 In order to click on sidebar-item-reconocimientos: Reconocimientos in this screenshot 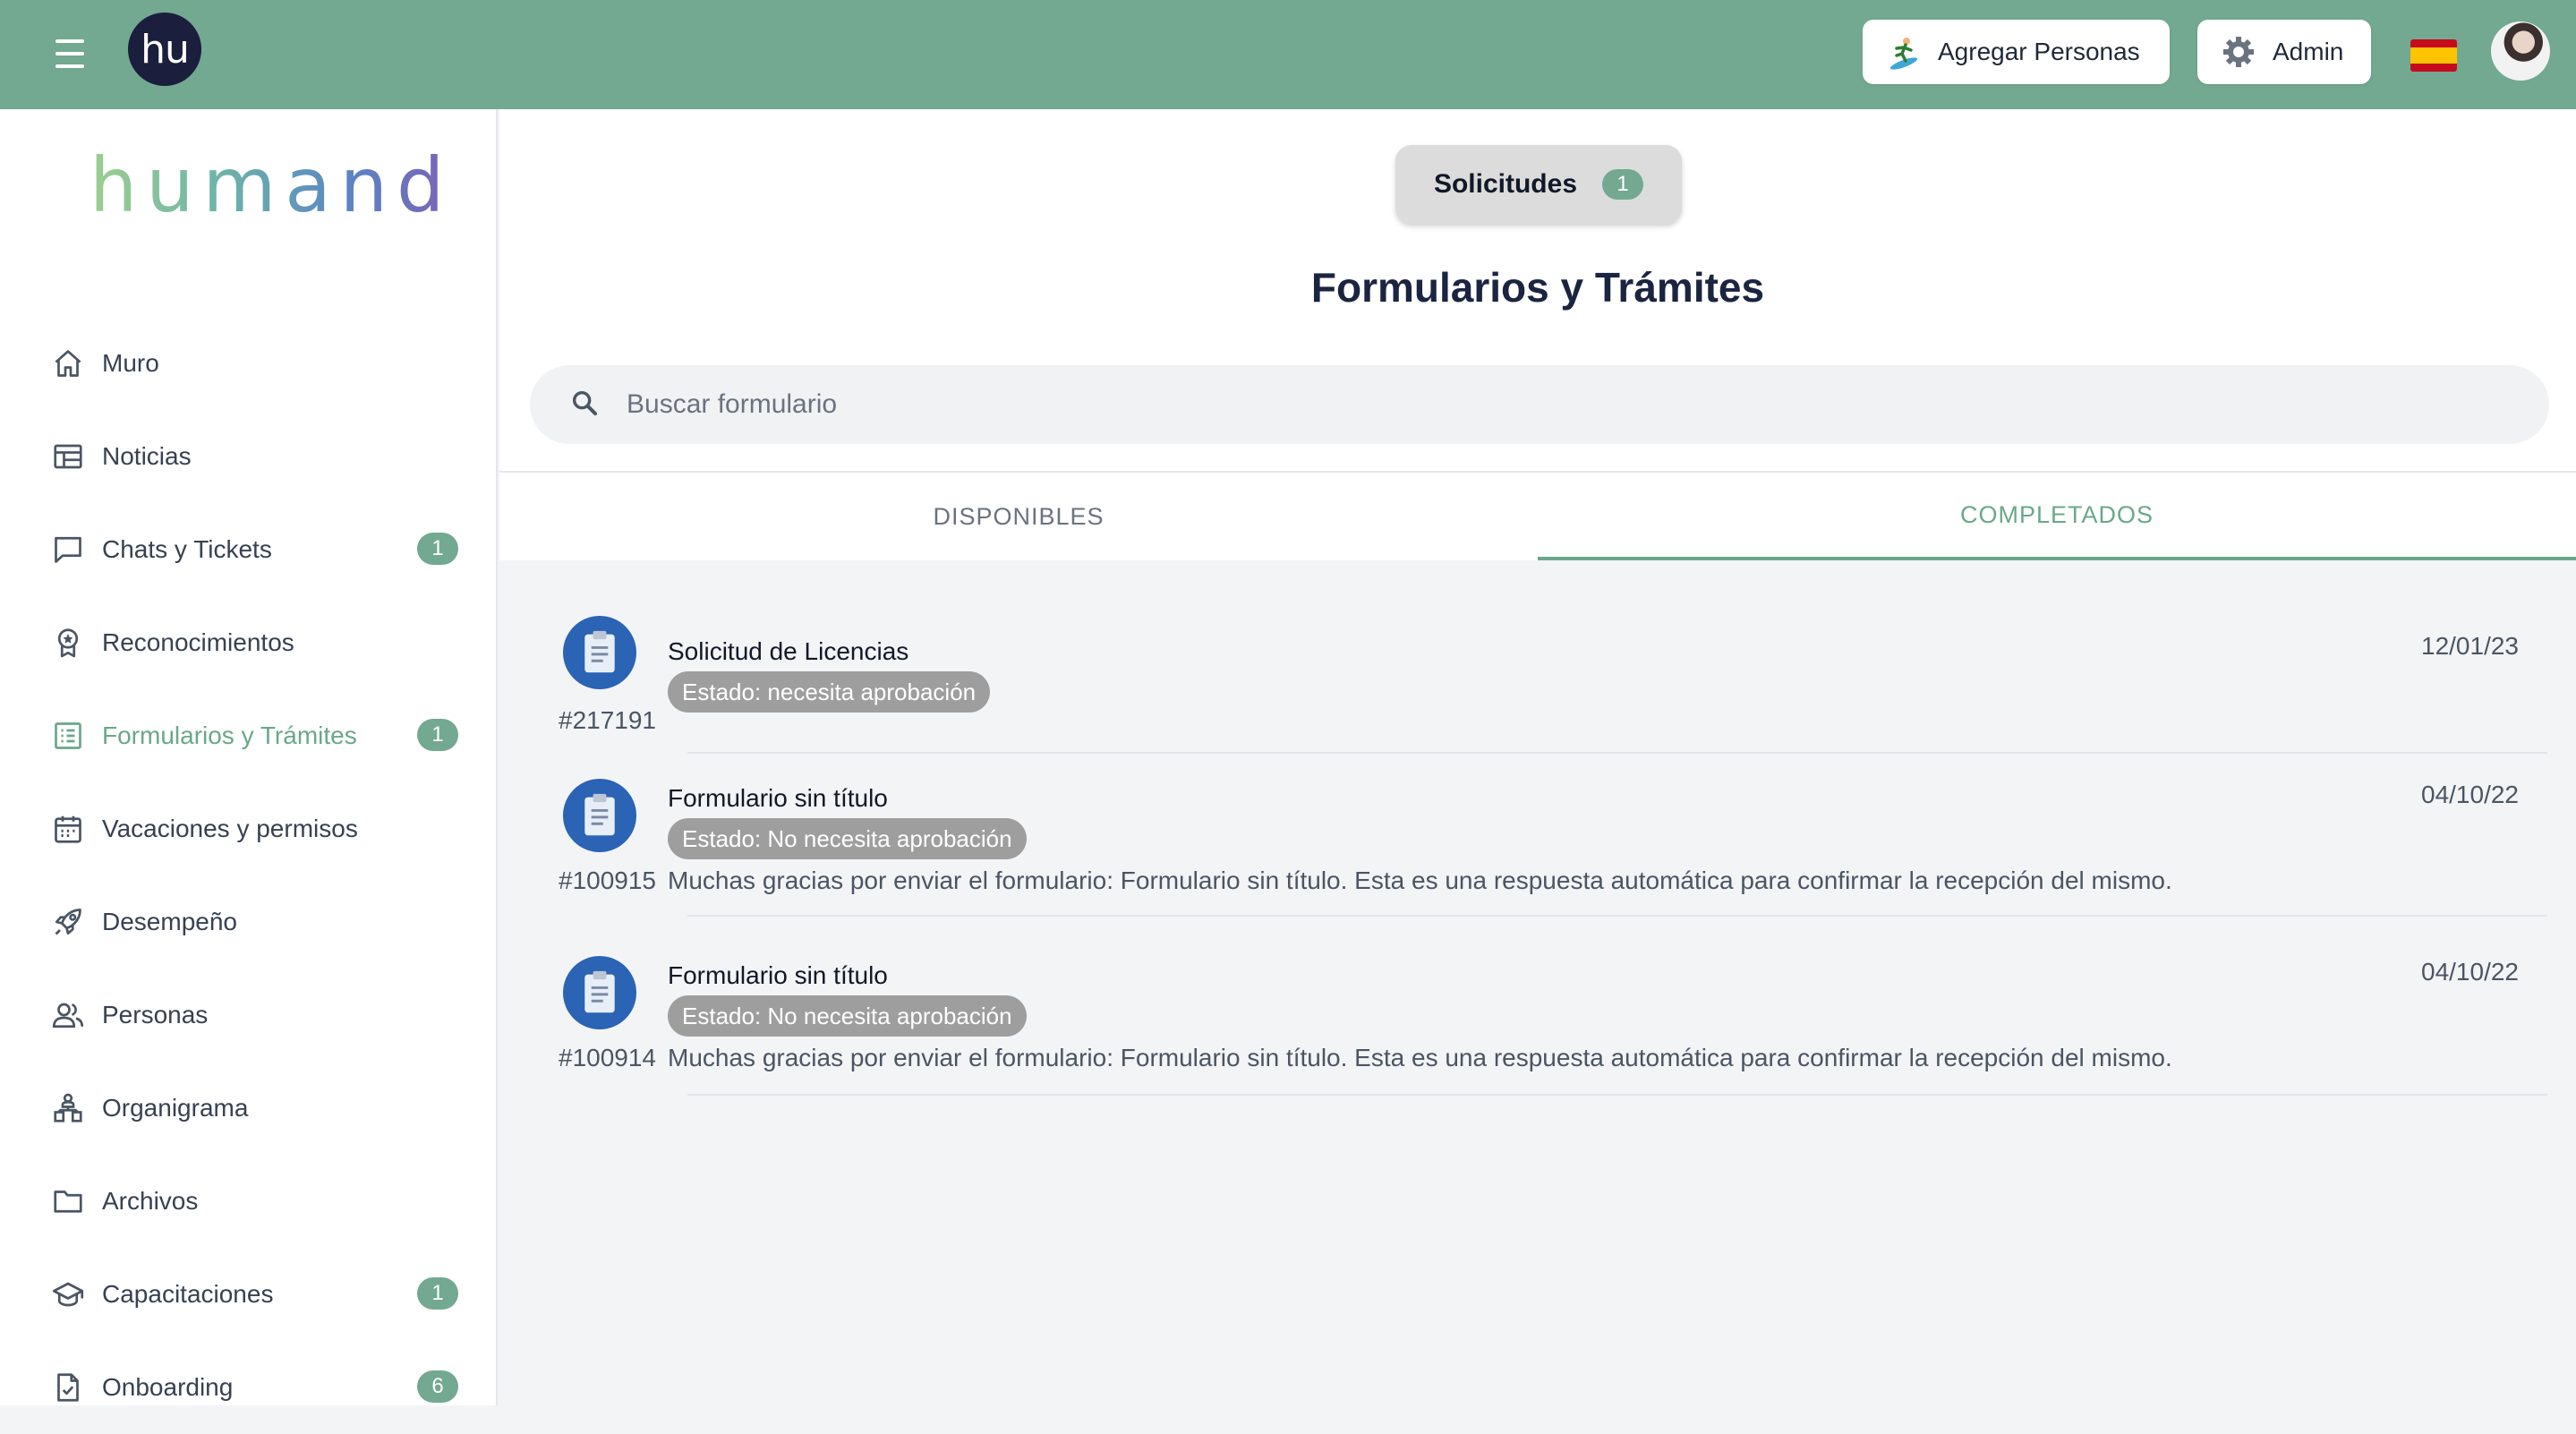, I will do `click(248, 642)`.